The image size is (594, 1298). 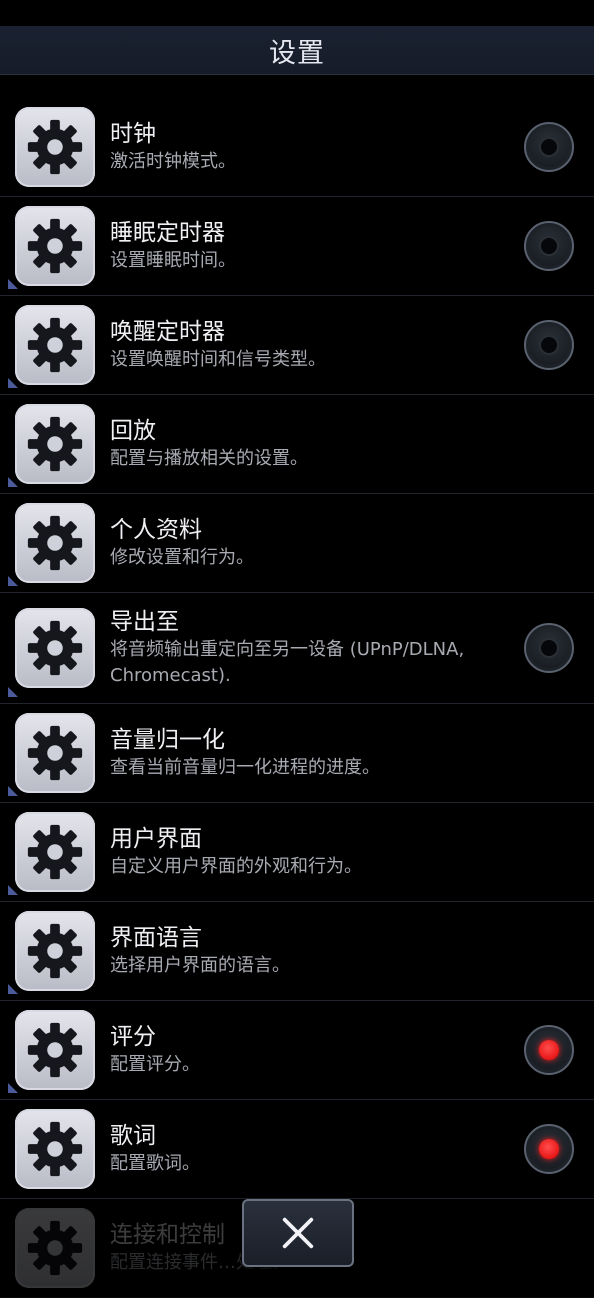 I want to click on rating-toggle, so click(x=549, y=1050).